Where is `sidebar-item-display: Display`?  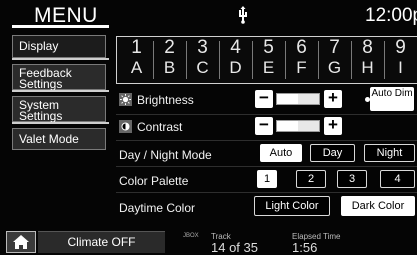
sidebar-item-display: Display is located at coordinates (59, 46).